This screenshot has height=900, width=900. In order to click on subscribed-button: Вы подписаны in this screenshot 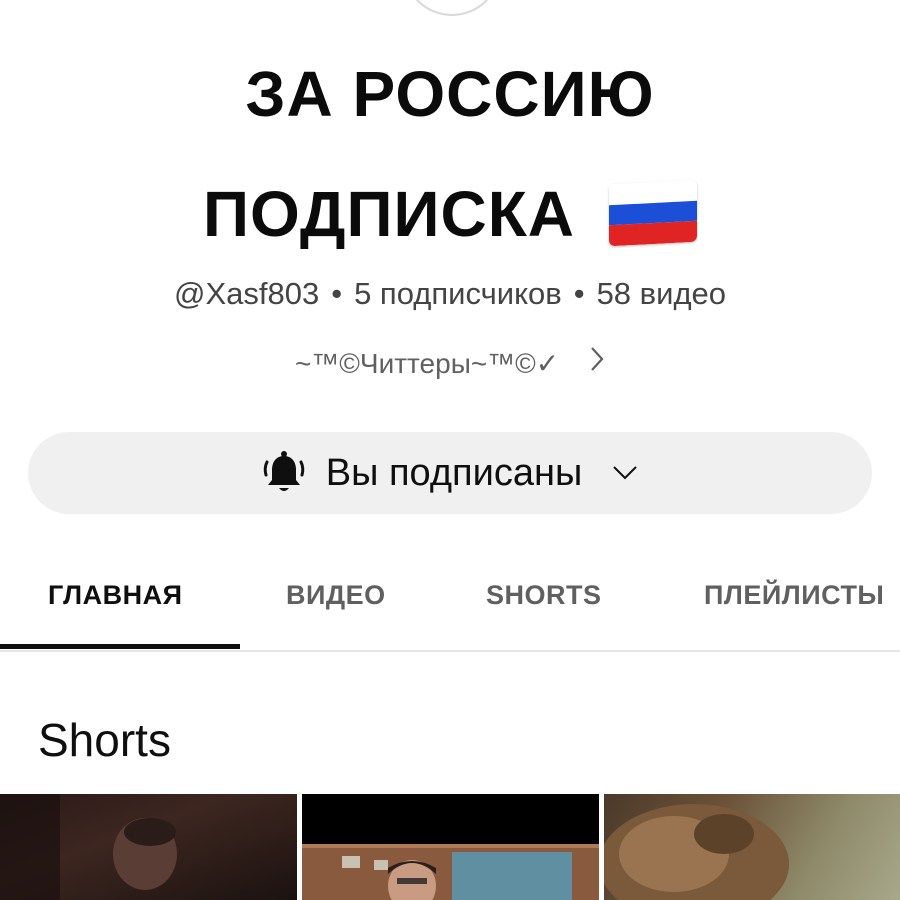, I will do `click(450, 473)`.